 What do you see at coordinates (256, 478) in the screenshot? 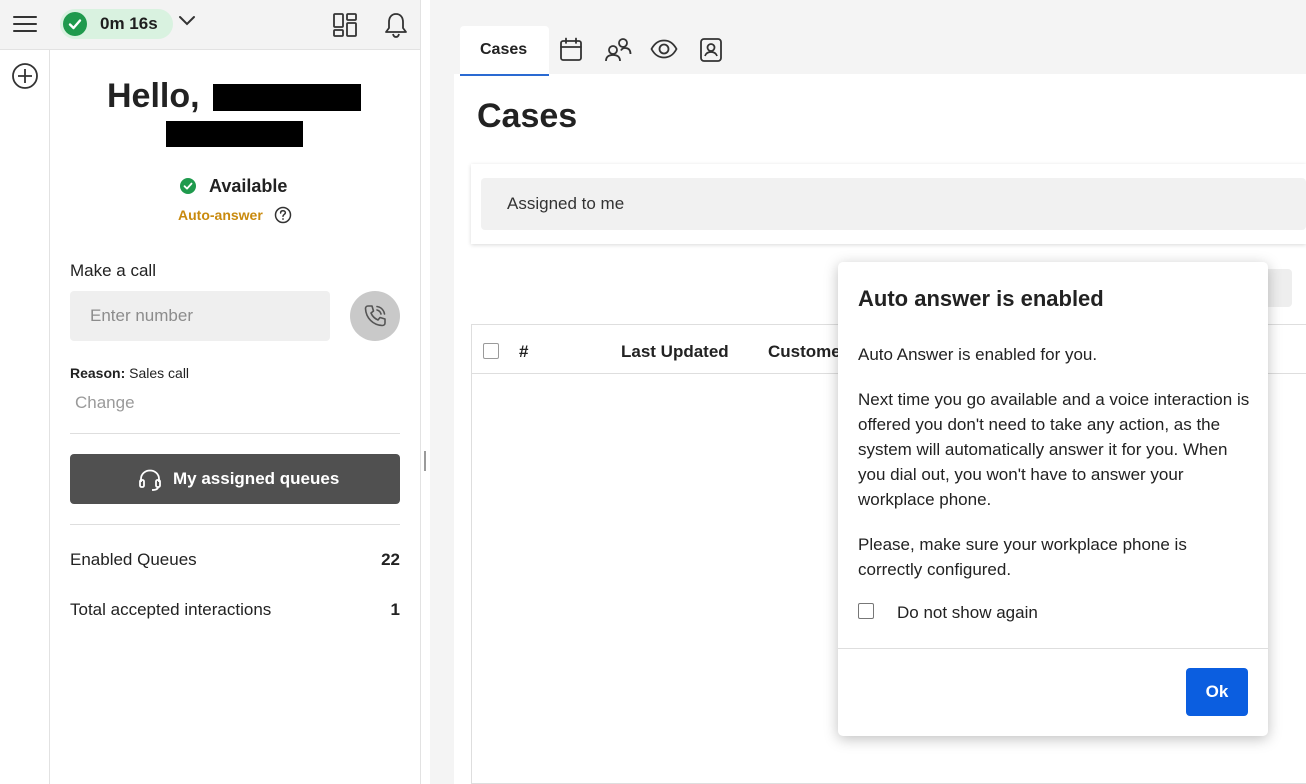
I see `queues-button-label: My assigned queues` at bounding box center [256, 478].